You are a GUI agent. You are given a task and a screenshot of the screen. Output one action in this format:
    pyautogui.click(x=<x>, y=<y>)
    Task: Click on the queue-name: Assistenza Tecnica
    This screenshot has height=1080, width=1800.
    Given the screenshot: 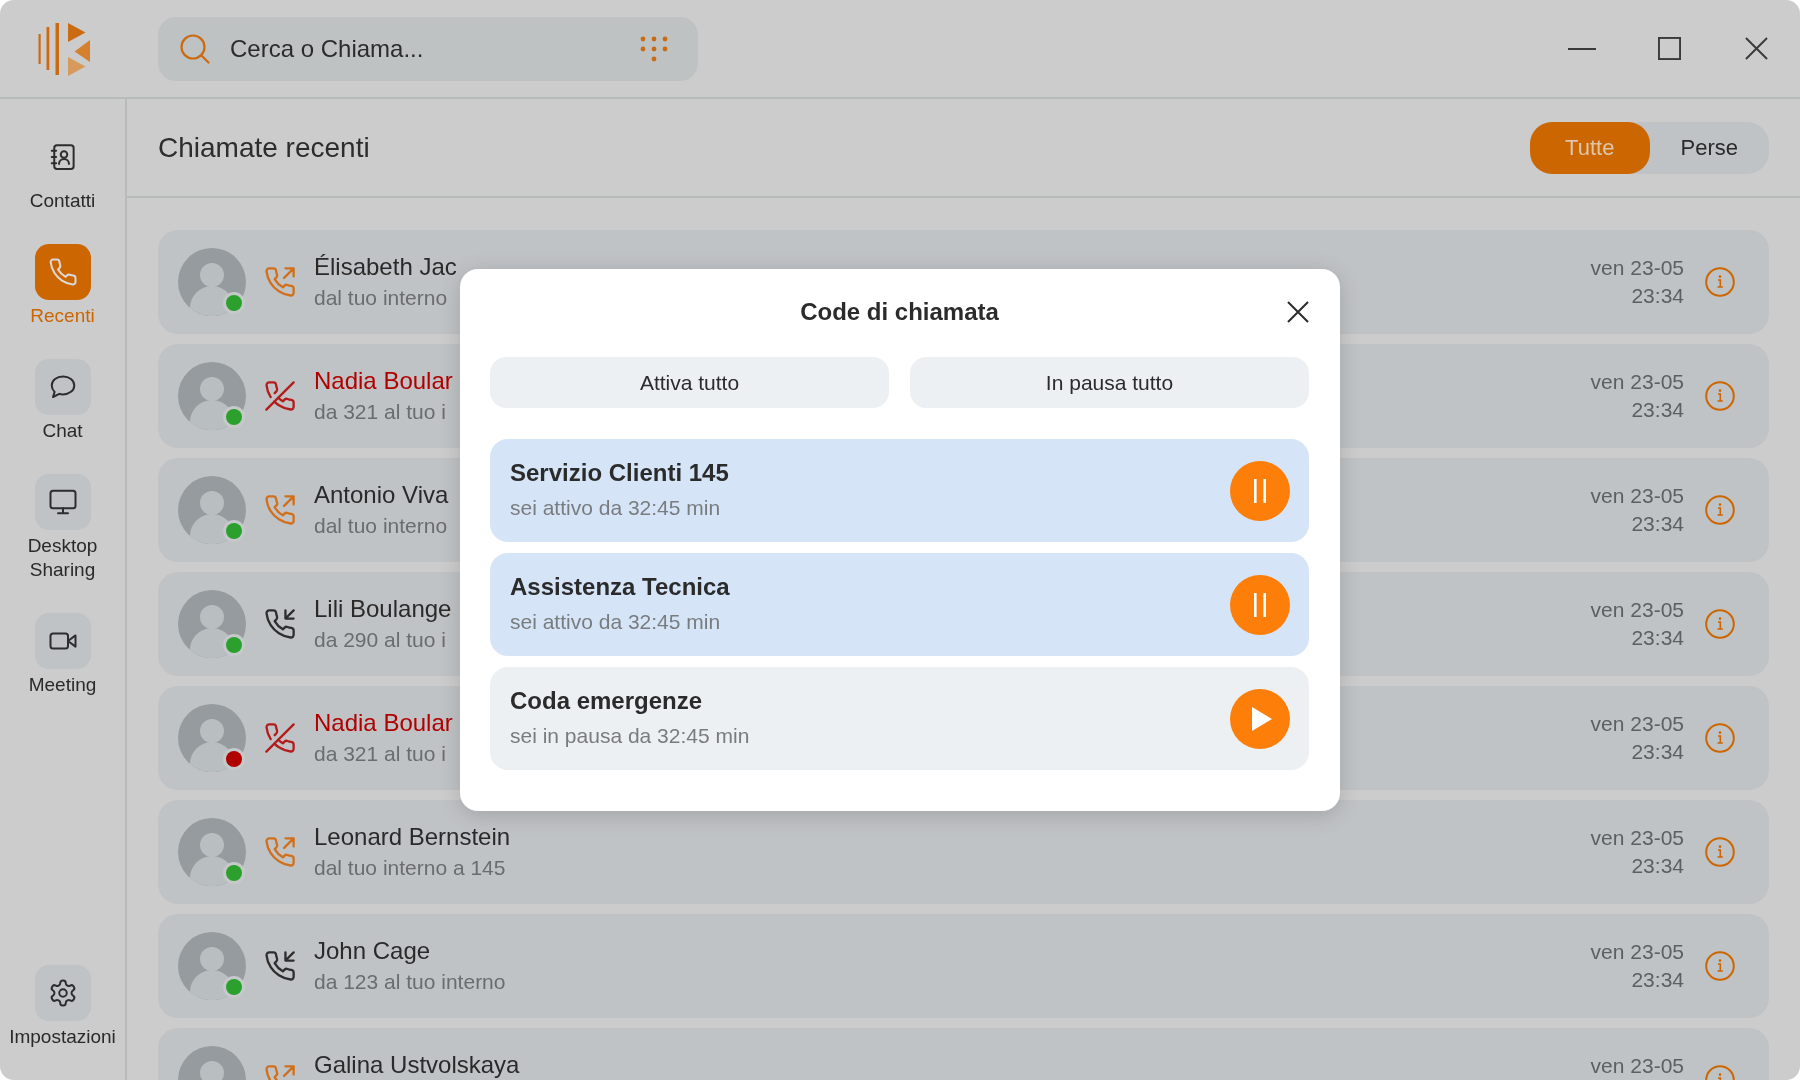 What is the action you would take?
    pyautogui.click(x=620, y=587)
    